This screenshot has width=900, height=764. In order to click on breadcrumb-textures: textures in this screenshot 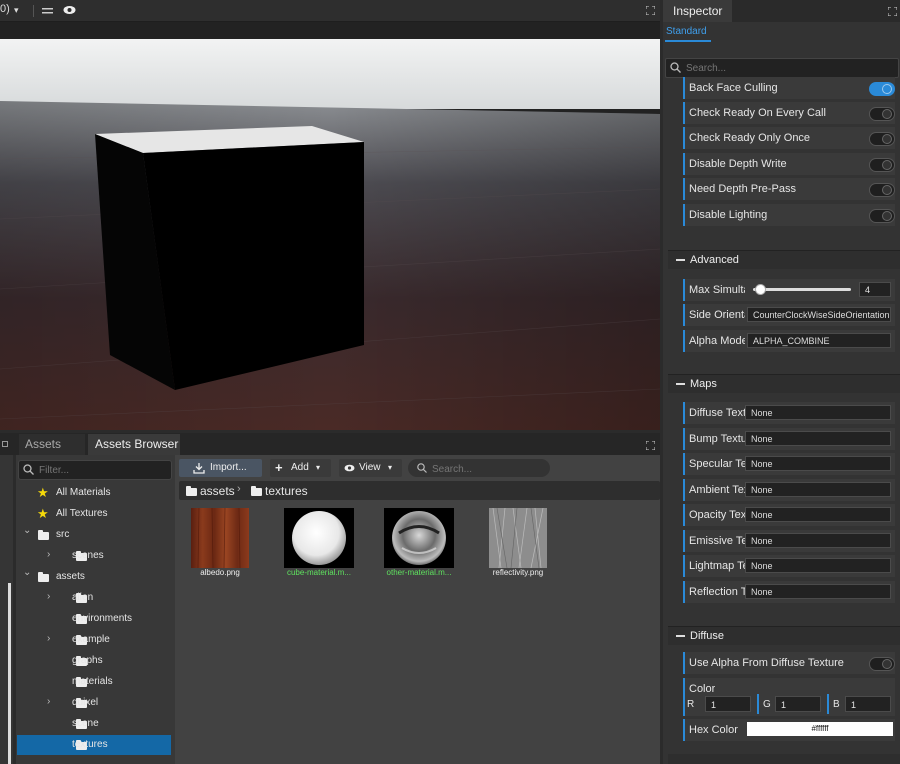, I will do `click(286, 491)`.